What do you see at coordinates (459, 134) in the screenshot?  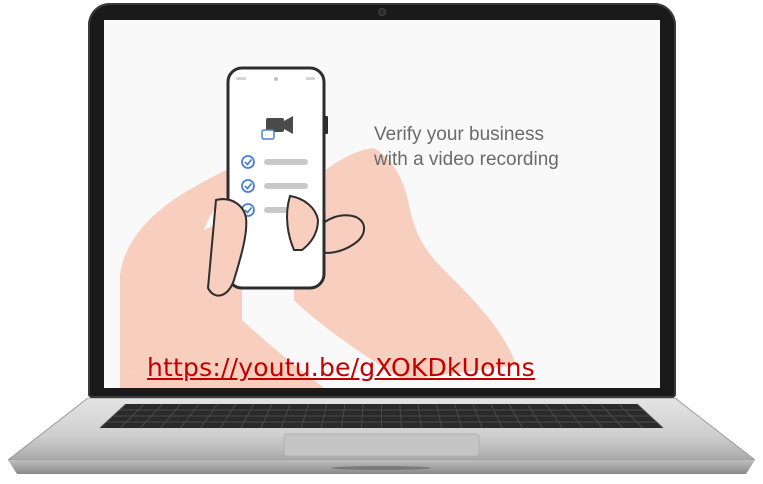 I see `headline-line-1: Verify your business` at bounding box center [459, 134].